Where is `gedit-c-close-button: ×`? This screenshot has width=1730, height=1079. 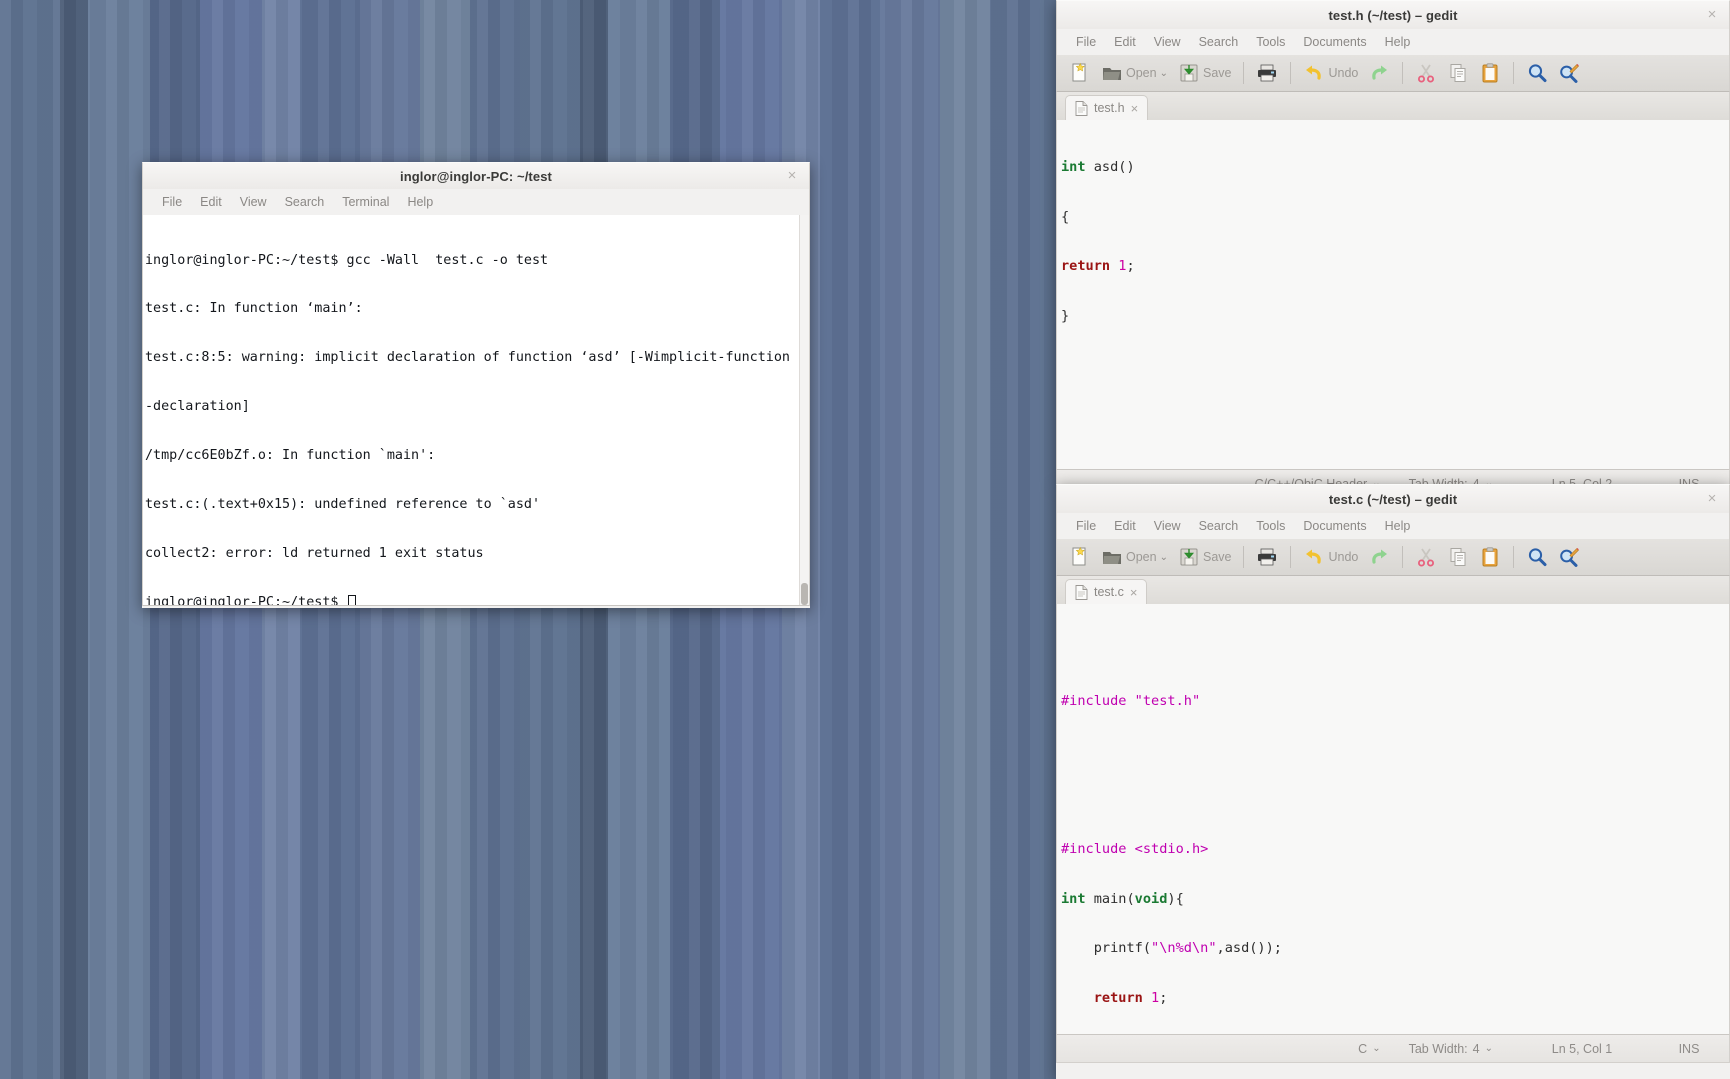 gedit-c-close-button: × is located at coordinates (1712, 499).